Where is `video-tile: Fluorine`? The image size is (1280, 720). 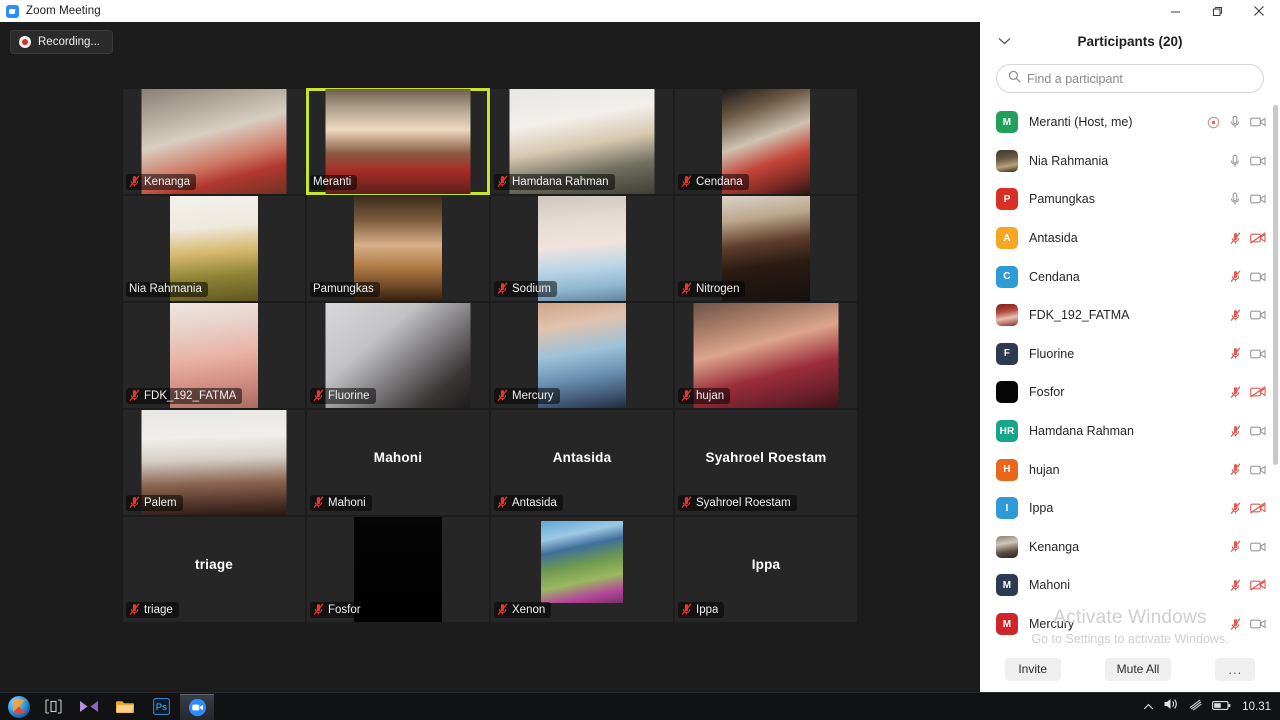
video-tile: Fluorine is located at coordinates (398, 355).